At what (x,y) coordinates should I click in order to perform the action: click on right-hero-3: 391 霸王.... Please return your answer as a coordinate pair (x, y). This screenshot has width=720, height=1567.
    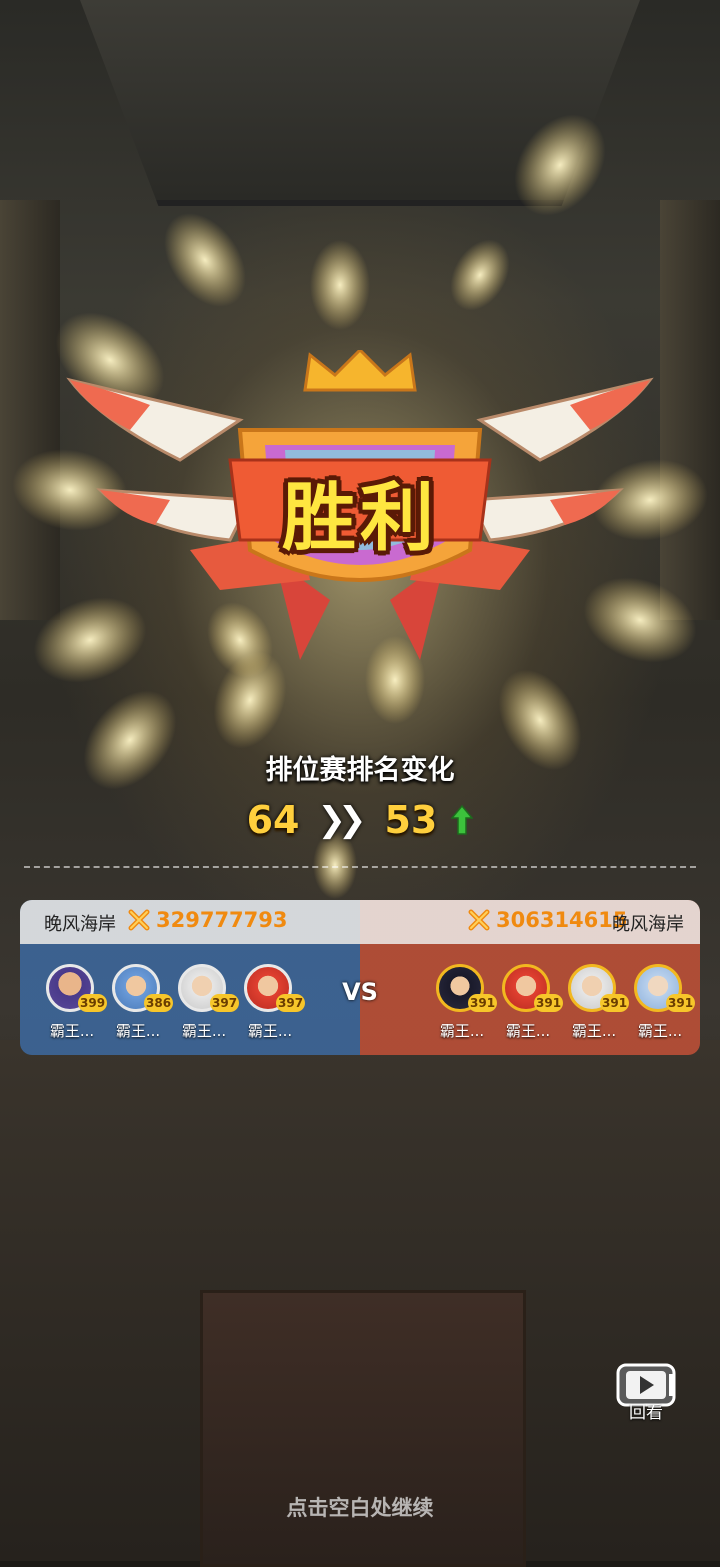
    Looking at the image, I should click on (598, 1004).